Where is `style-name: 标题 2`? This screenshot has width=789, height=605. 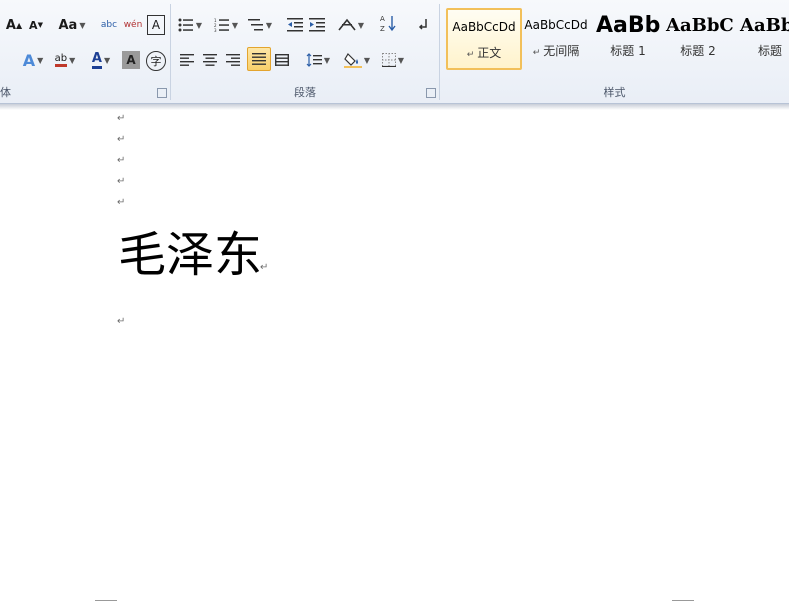
style-name: 标题 2 is located at coordinates (698, 51).